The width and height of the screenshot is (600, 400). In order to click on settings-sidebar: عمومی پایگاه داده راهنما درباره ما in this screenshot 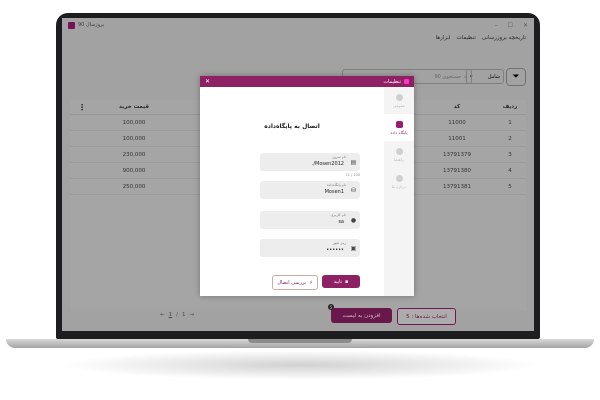, I will do `click(399, 191)`.